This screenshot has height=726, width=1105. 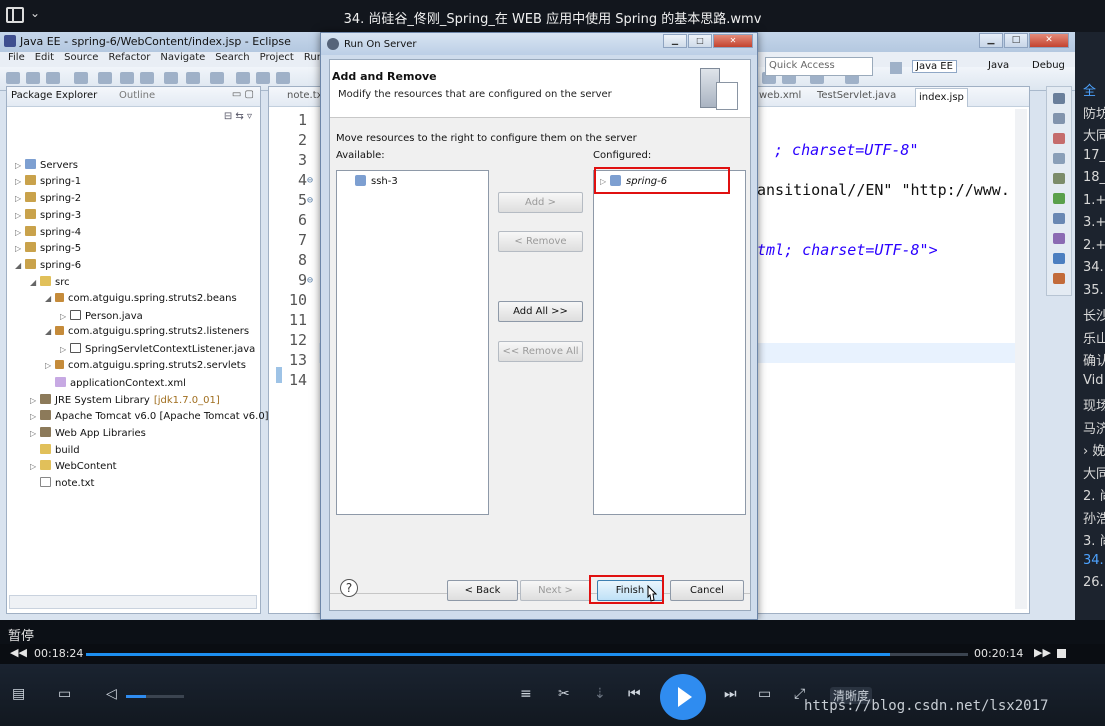 I want to click on tree-item: ◢ com.atguigu.spring.struts2.listeners, so click(x=147, y=334).